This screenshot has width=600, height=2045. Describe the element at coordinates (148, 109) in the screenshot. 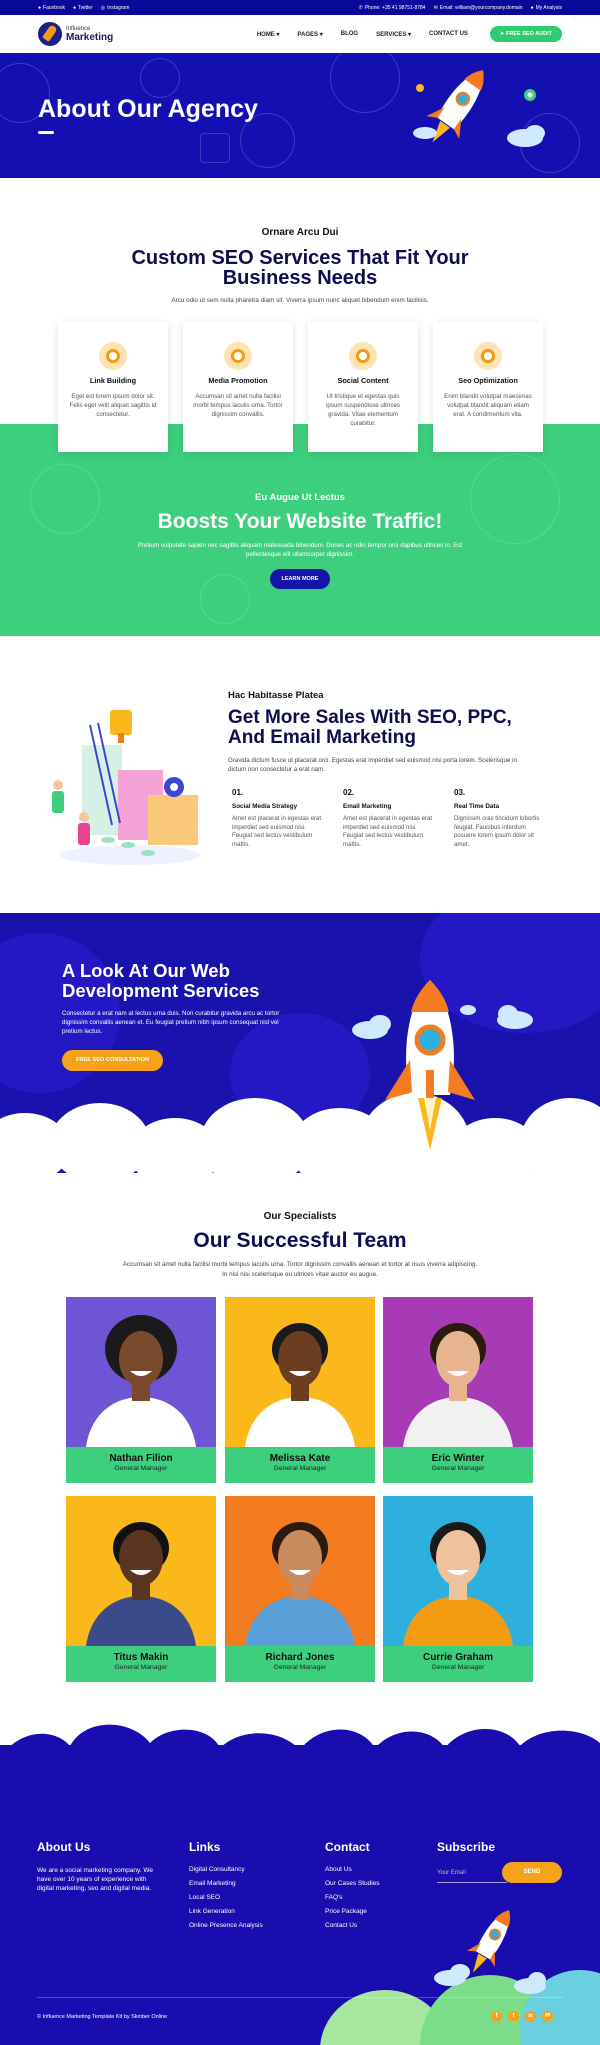

I see `page-title: About Our Agency` at that location.